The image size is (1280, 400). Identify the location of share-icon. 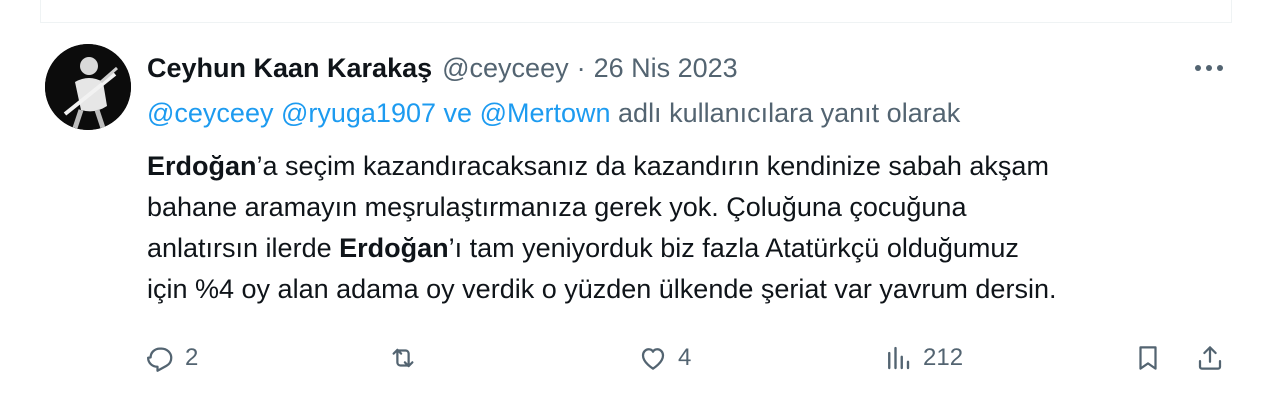
(1210, 358).